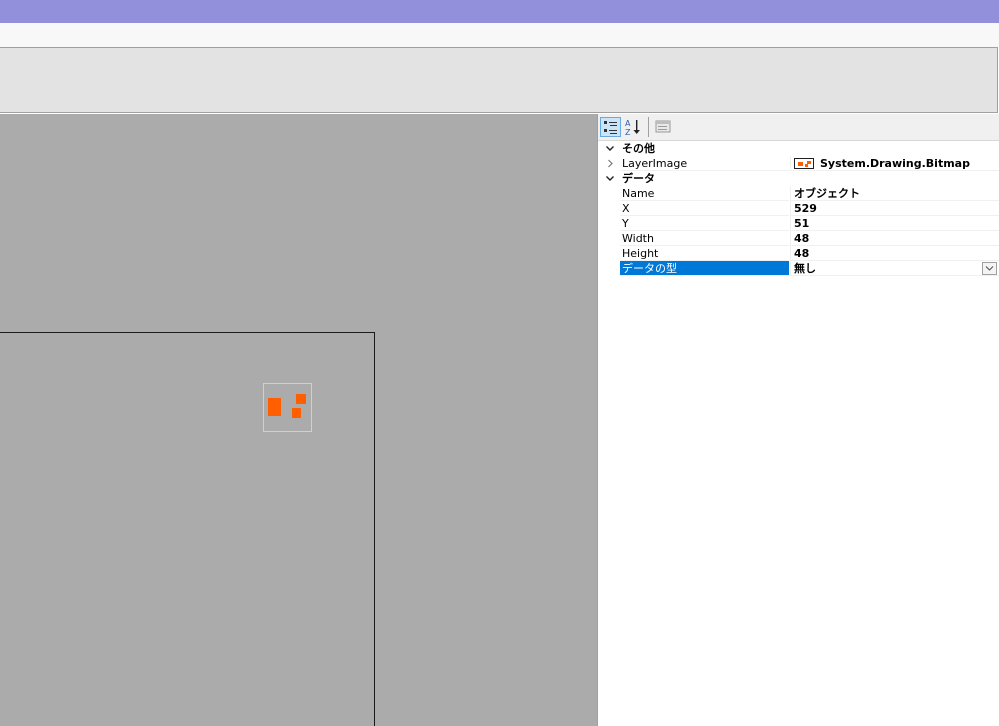 The image size is (999, 726). I want to click on categorized-icon, so click(610, 127).